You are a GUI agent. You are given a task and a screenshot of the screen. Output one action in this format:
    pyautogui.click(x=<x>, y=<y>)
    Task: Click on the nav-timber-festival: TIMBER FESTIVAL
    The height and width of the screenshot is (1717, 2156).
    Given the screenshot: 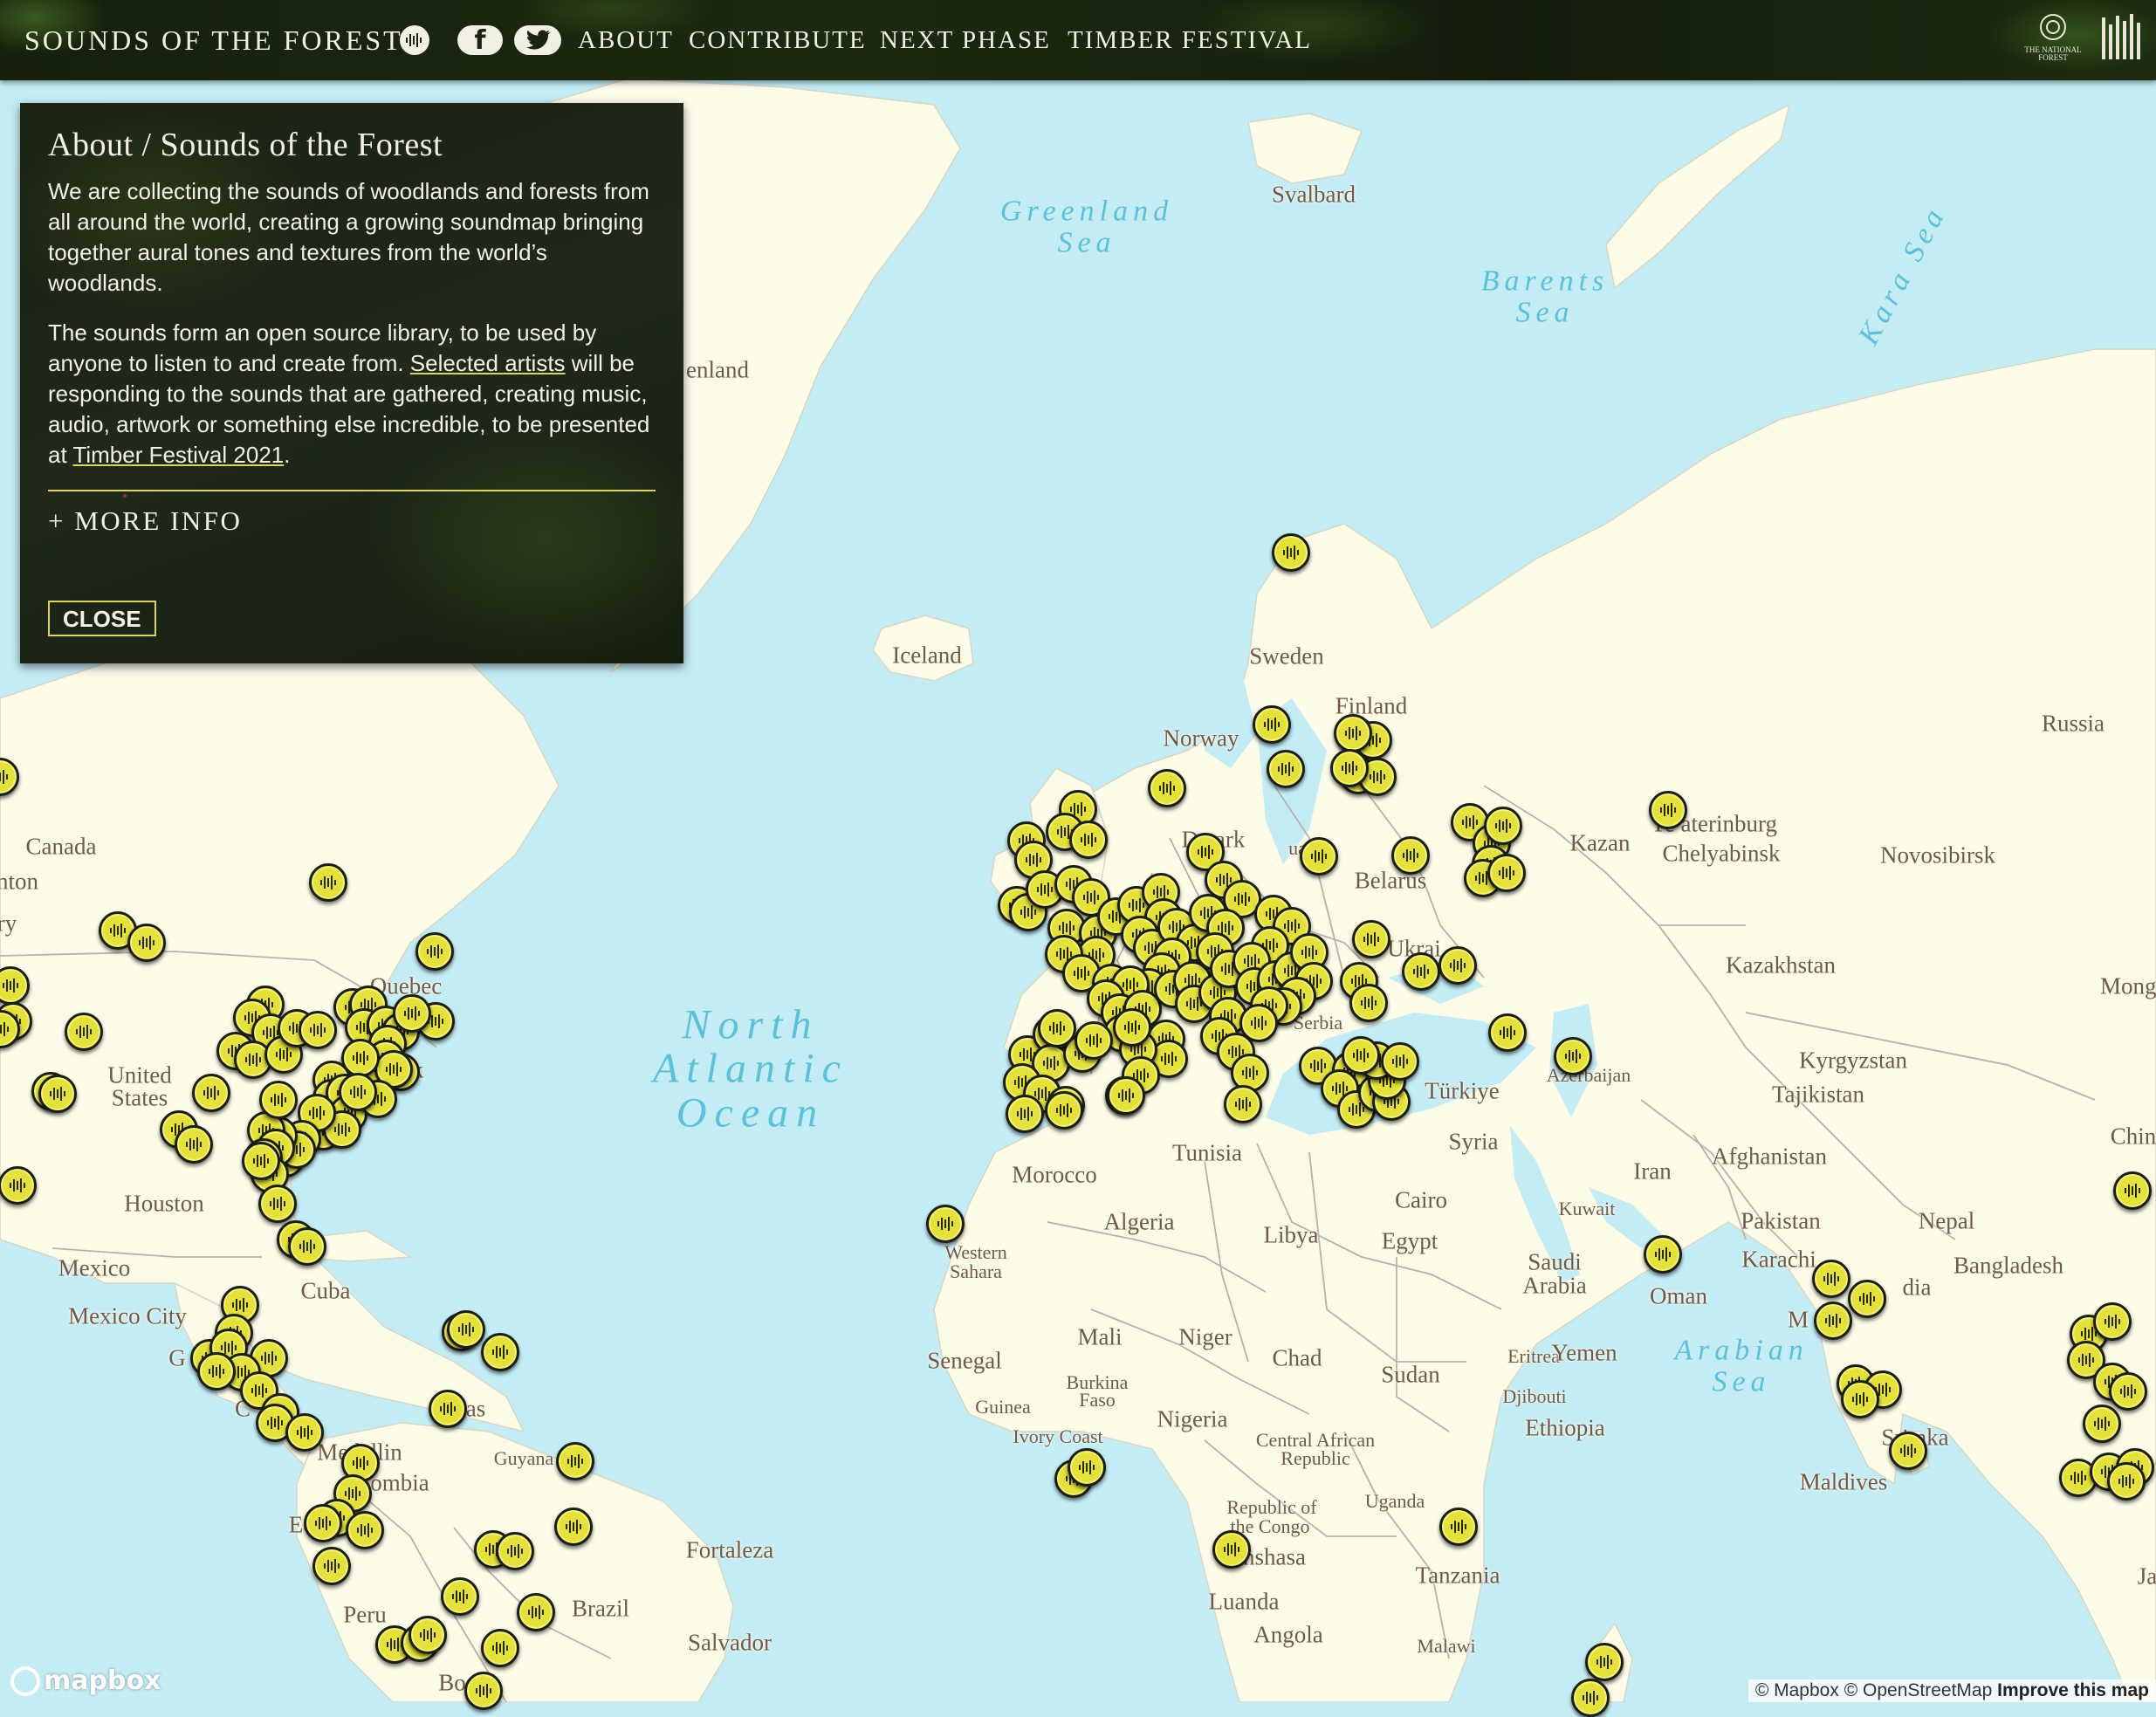 What is the action you would take?
    pyautogui.click(x=1190, y=40)
    